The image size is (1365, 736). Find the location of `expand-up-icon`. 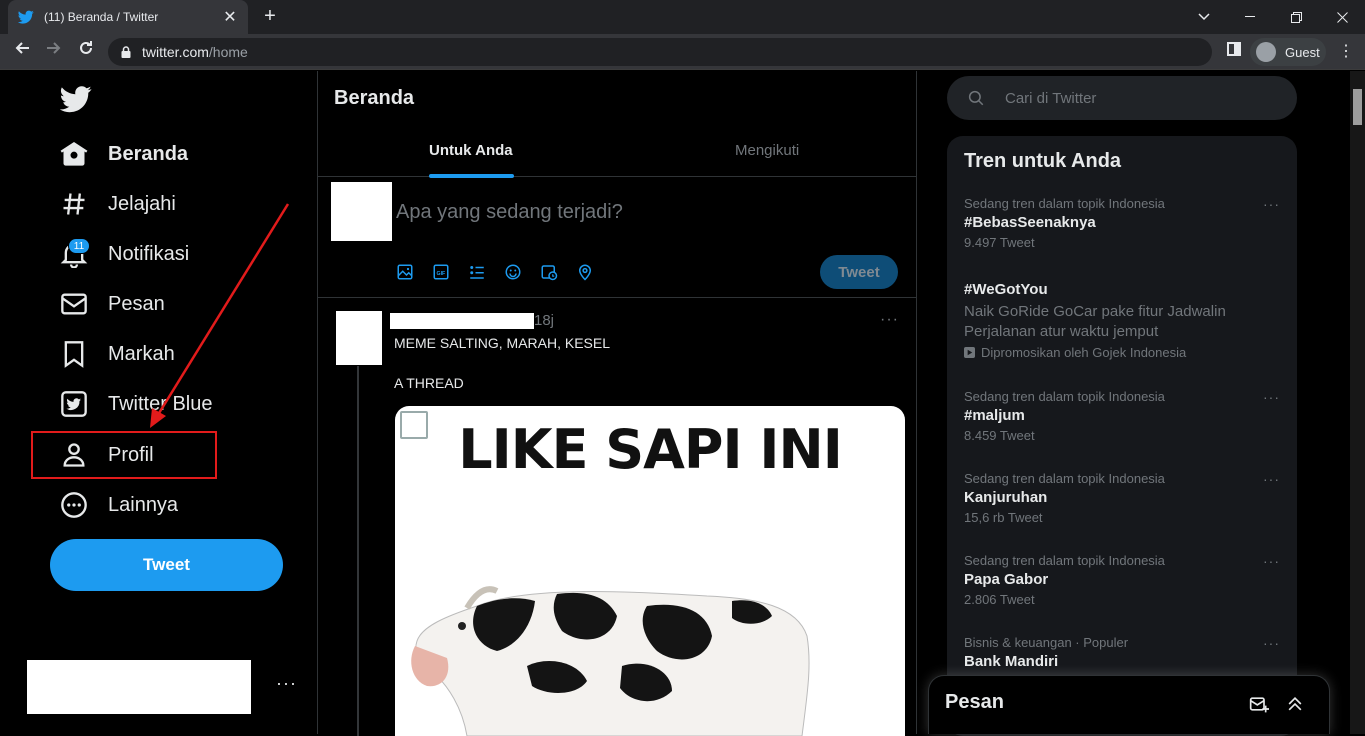

expand-up-icon is located at coordinates (1295, 704).